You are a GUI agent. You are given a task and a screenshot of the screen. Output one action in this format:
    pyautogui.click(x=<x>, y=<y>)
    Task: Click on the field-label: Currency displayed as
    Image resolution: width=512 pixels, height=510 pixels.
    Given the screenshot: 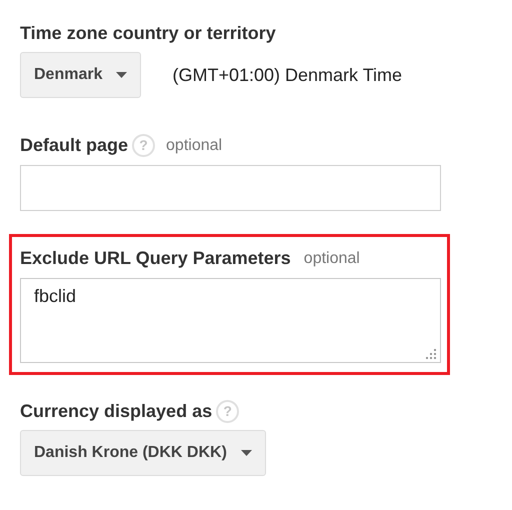 What is the action you would take?
    pyautogui.click(x=116, y=411)
    